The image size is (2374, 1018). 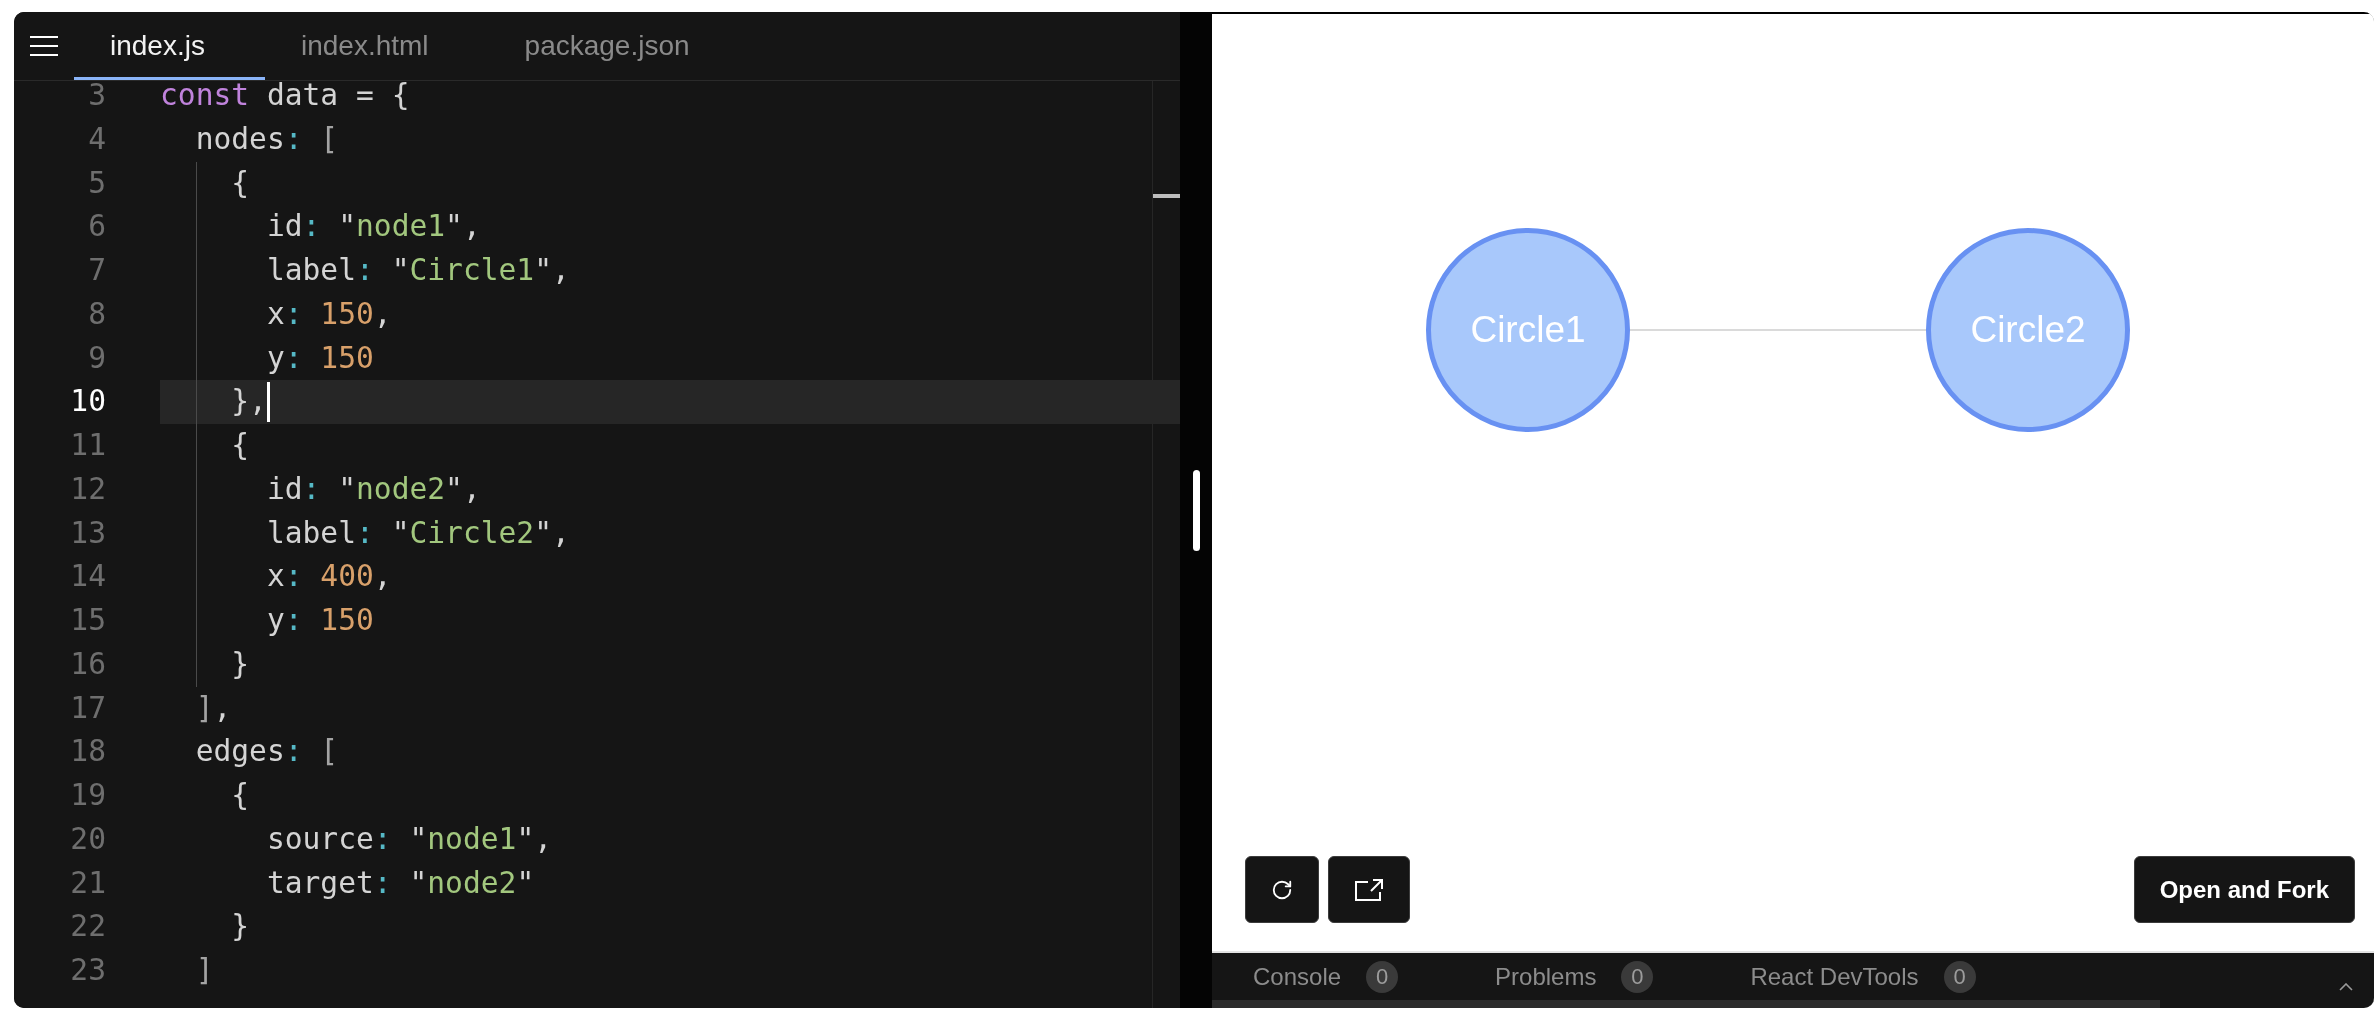 What do you see at coordinates (88, 838) in the screenshot?
I see `line-number: 20` at bounding box center [88, 838].